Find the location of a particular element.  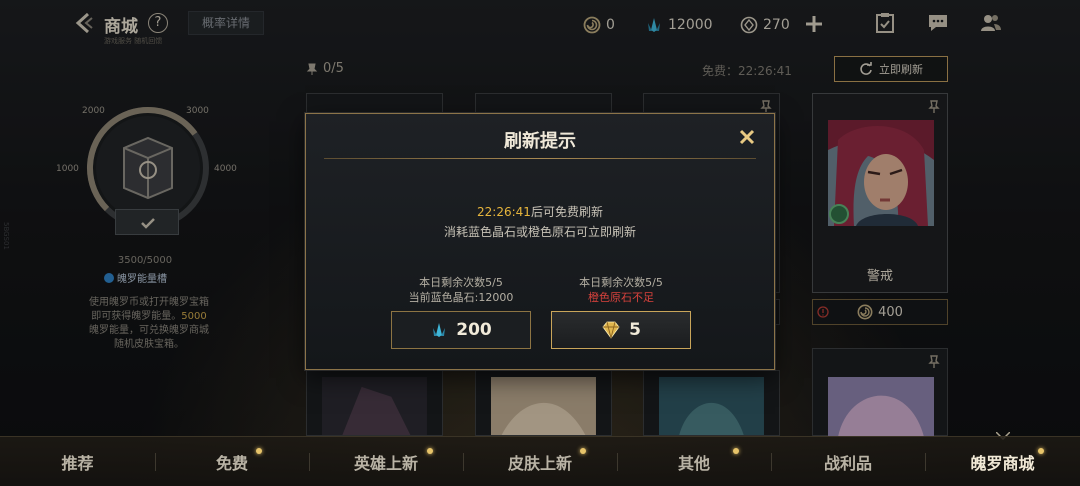

dialog-title: 刷新提示 is located at coordinates (540, 141).